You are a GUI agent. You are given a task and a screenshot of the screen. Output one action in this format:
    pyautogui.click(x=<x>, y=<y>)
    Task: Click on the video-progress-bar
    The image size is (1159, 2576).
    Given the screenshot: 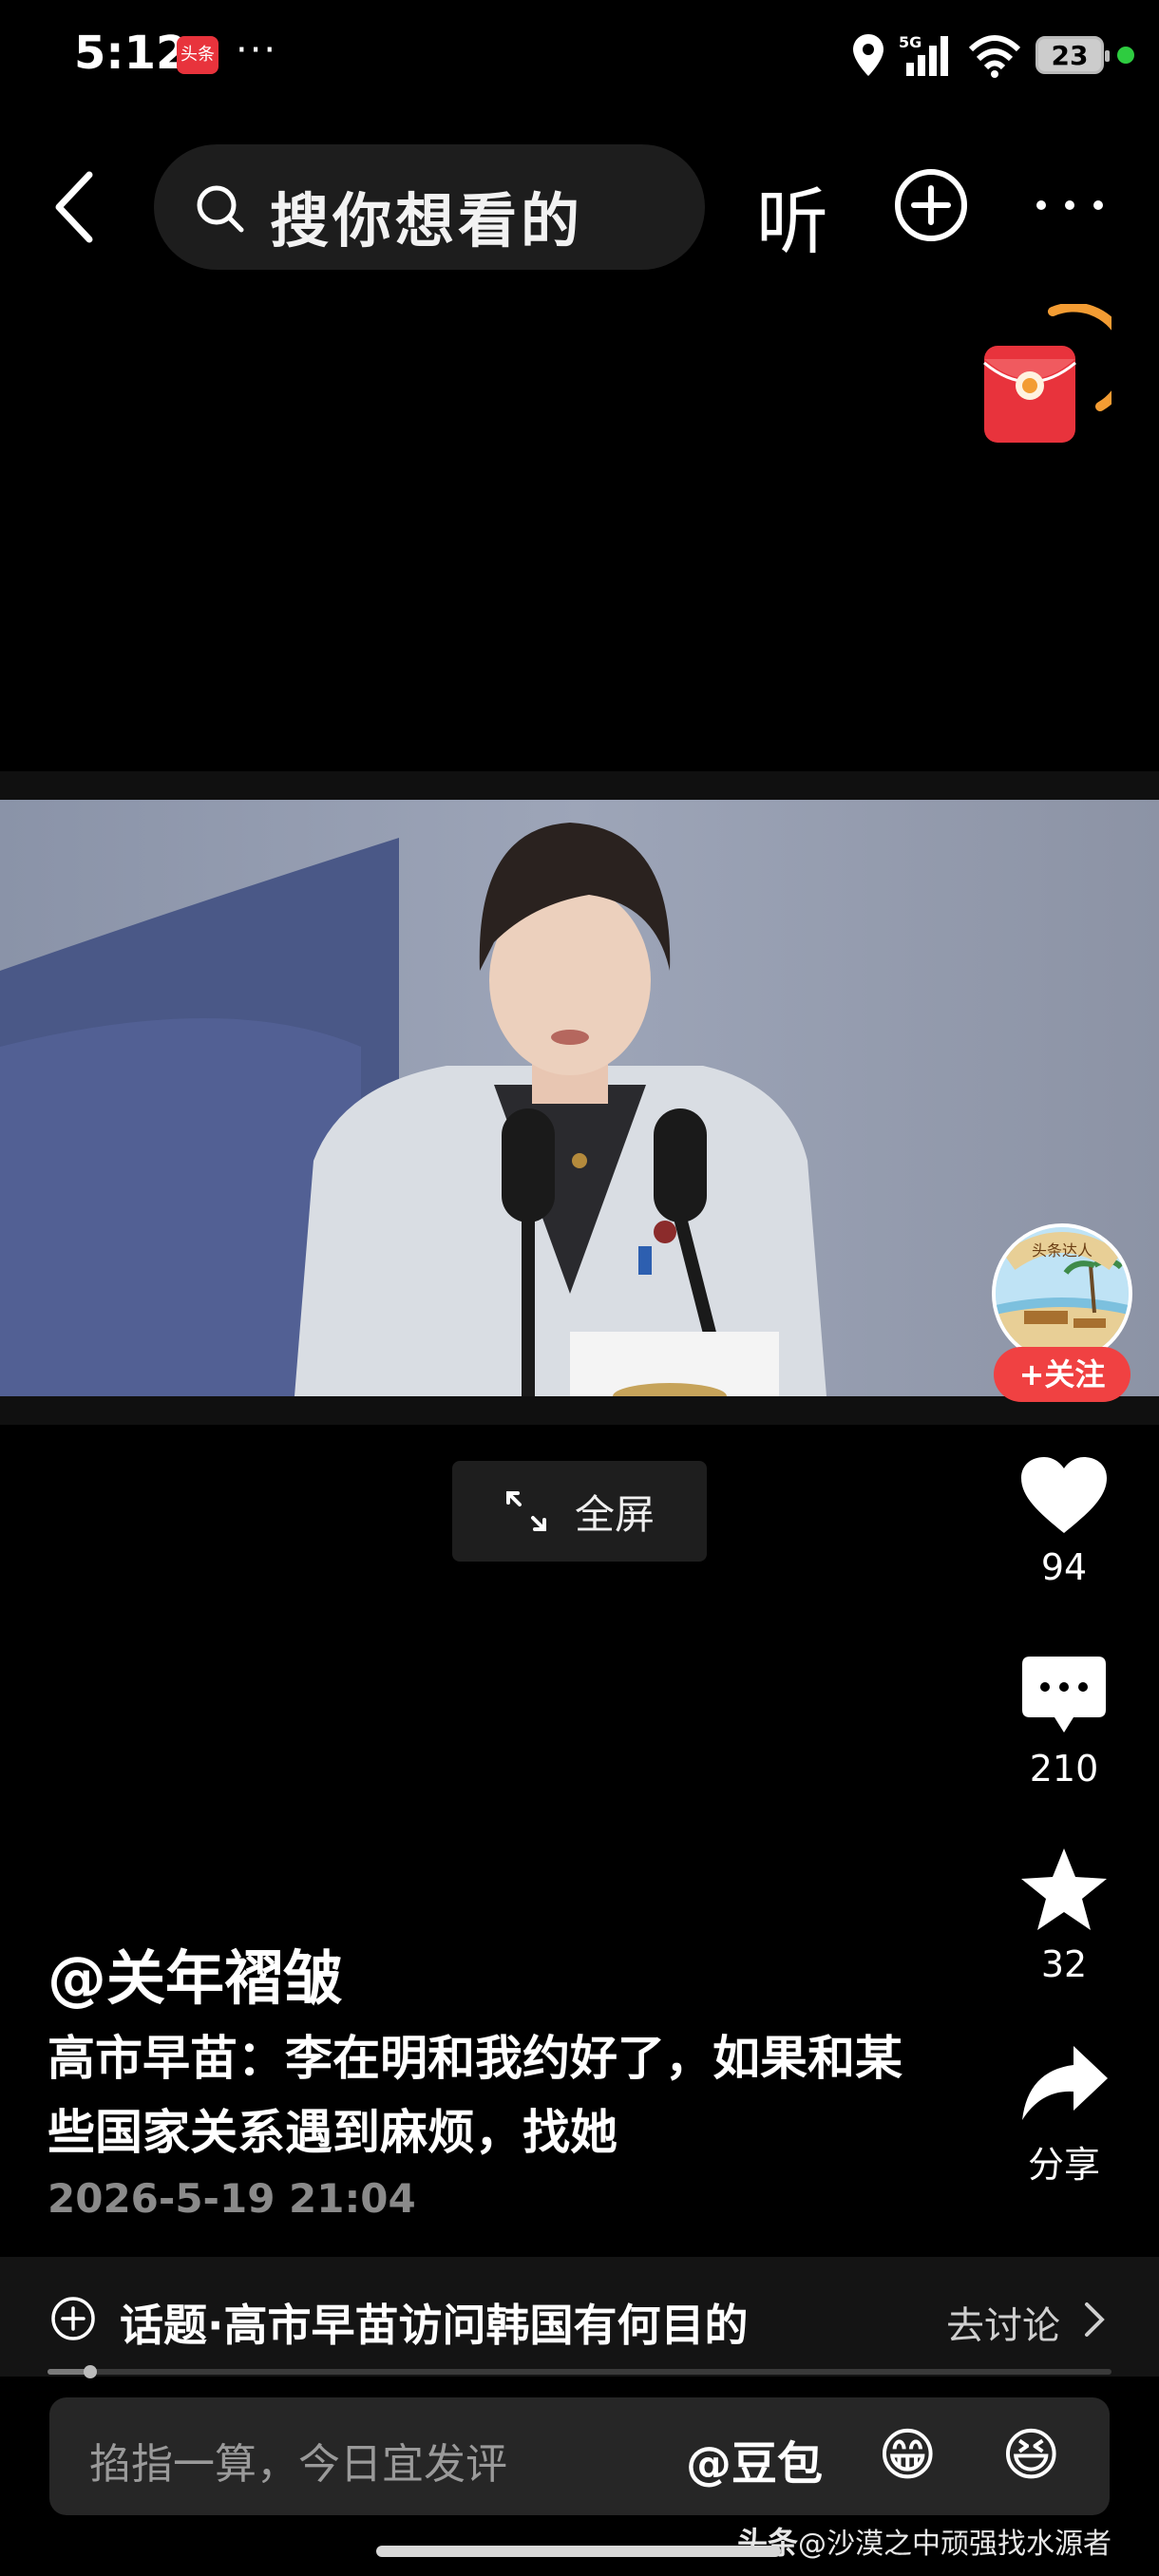 What is the action you would take?
    pyautogui.click(x=580, y=2371)
    